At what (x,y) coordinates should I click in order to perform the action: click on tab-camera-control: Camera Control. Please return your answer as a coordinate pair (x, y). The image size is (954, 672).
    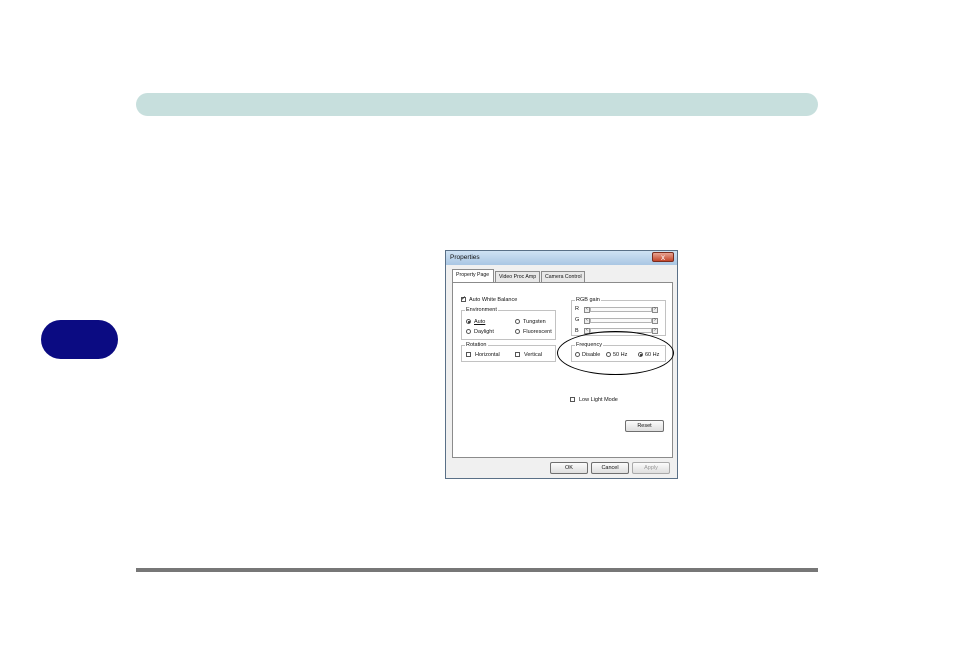
    Looking at the image, I should click on (563, 276).